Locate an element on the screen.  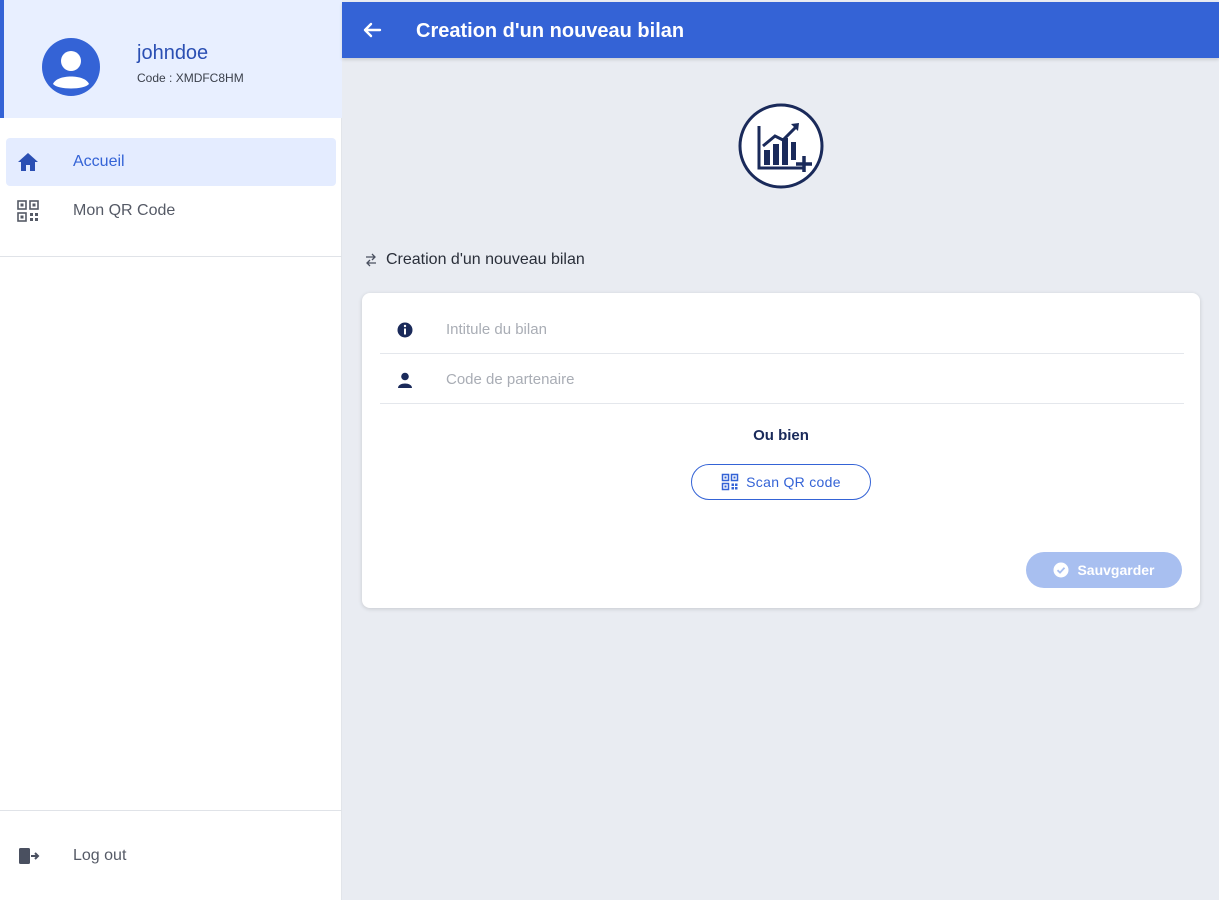
section-title: Creation d'un nouveau bilan is located at coordinates (485, 259).